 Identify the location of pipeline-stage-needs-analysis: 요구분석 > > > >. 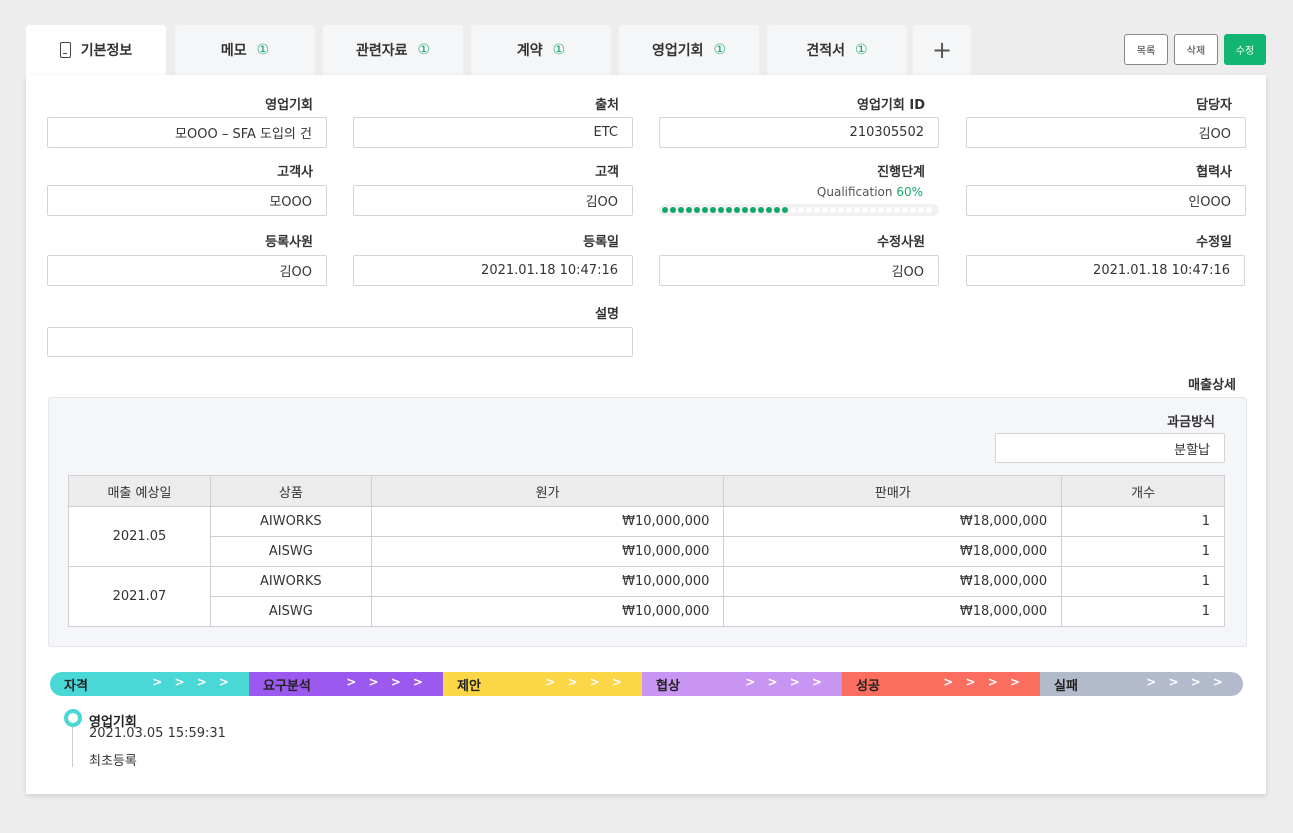
(346, 684).